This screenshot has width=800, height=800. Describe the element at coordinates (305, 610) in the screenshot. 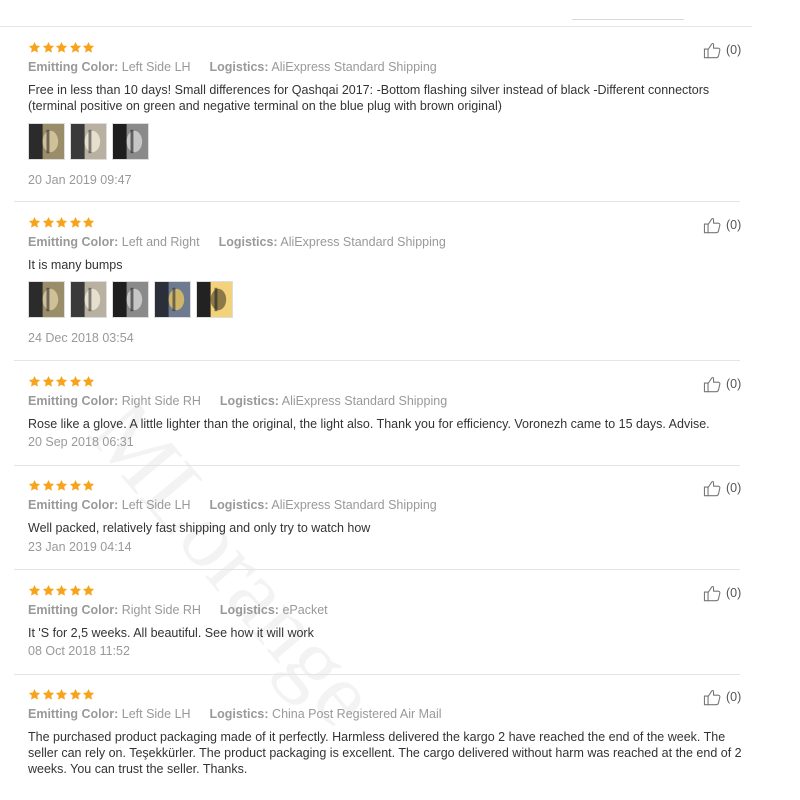

I see `logistics-value: ePacket` at that location.